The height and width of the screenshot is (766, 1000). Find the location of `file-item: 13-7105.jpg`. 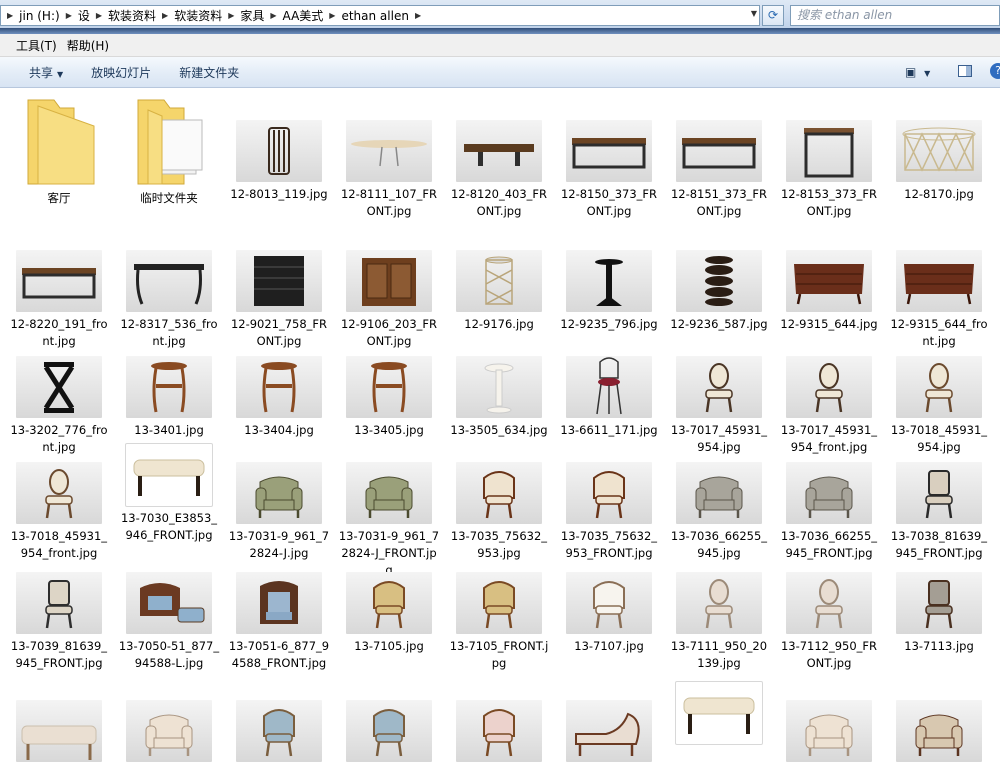

file-item: 13-7105.jpg is located at coordinates (389, 613).